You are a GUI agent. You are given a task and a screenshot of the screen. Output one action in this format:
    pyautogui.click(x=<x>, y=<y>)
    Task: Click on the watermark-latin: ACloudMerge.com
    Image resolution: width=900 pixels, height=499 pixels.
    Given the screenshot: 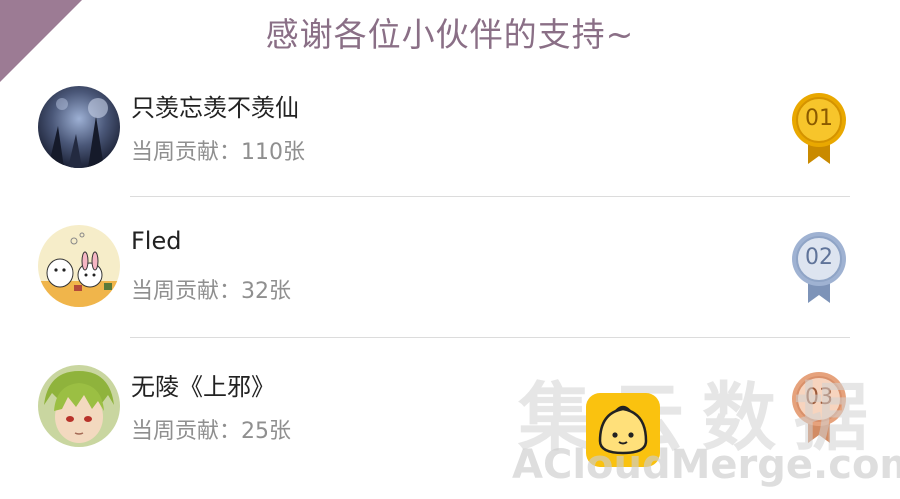 What is the action you would take?
    pyautogui.click(x=706, y=465)
    